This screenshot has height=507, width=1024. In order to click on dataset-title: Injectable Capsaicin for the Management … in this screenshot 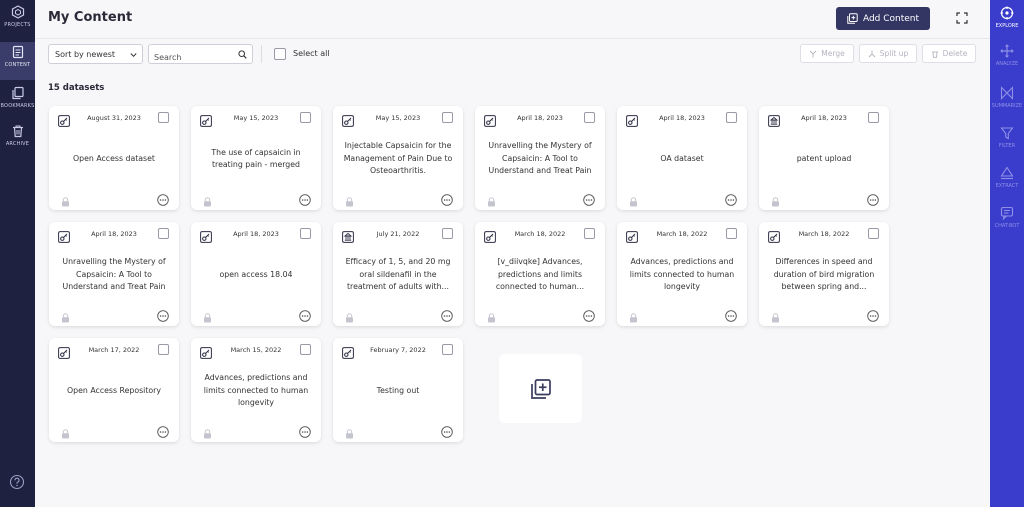, I will do `click(398, 158)`.